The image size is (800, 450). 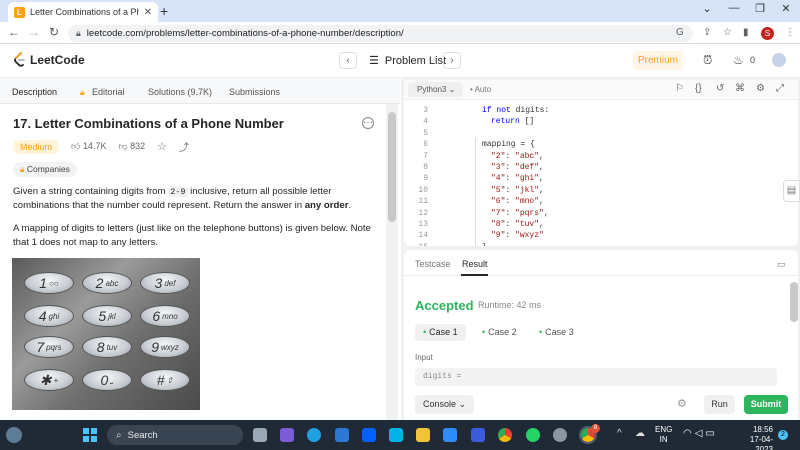 What do you see at coordinates (450, 435) in the screenshot?
I see `zoom-icon` at bounding box center [450, 435].